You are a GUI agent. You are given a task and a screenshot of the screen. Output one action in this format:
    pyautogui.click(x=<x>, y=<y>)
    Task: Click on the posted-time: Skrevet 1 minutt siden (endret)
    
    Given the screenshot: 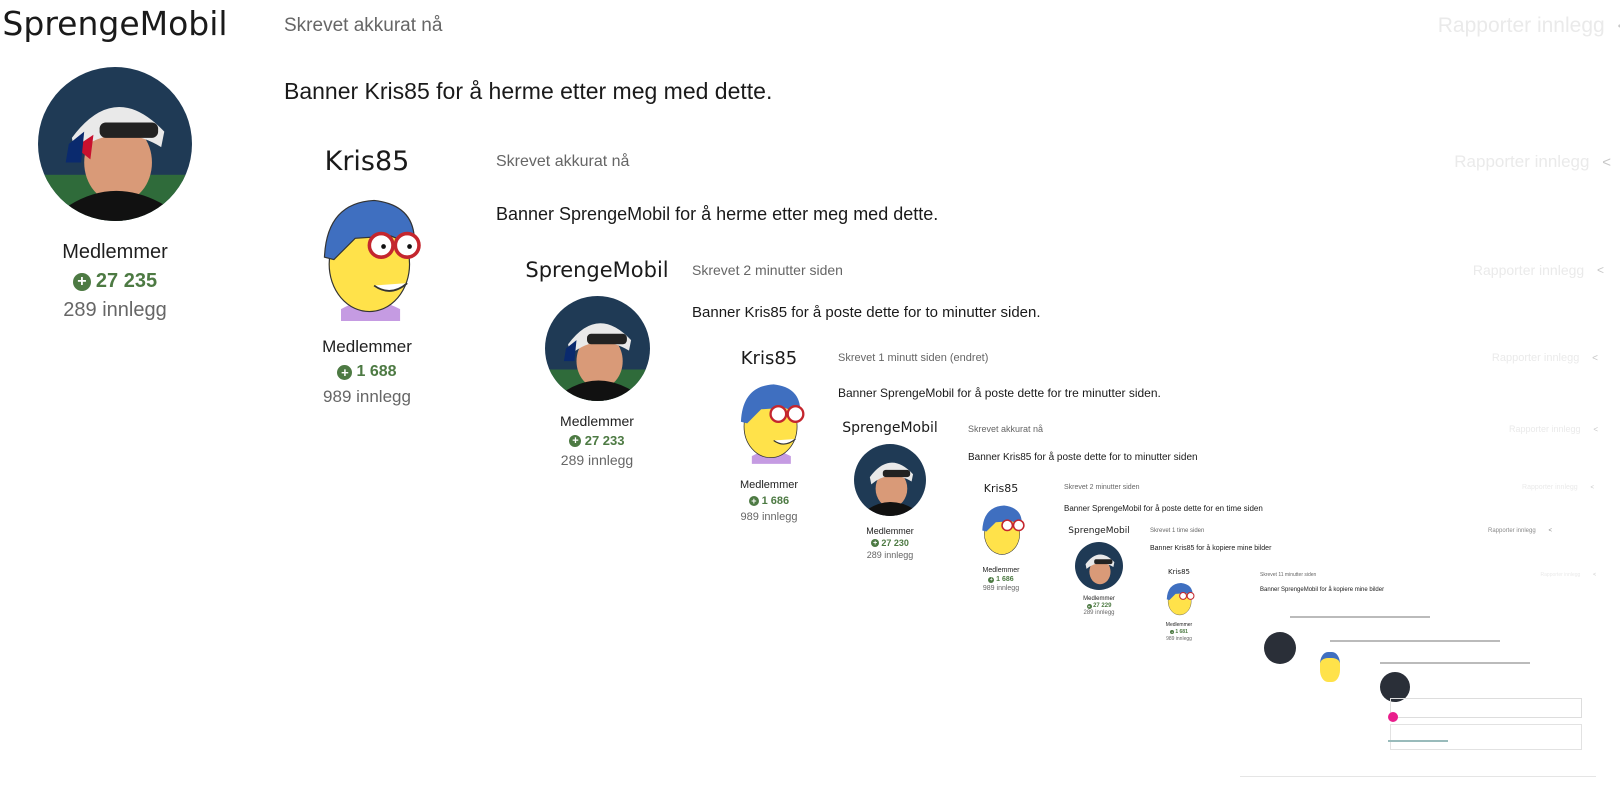 What is the action you would take?
    pyautogui.click(x=913, y=358)
    